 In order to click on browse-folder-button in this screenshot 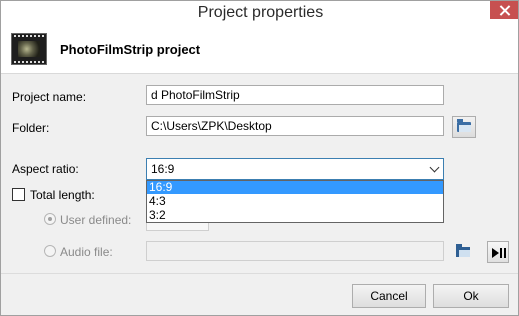, I will do `click(464, 127)`.